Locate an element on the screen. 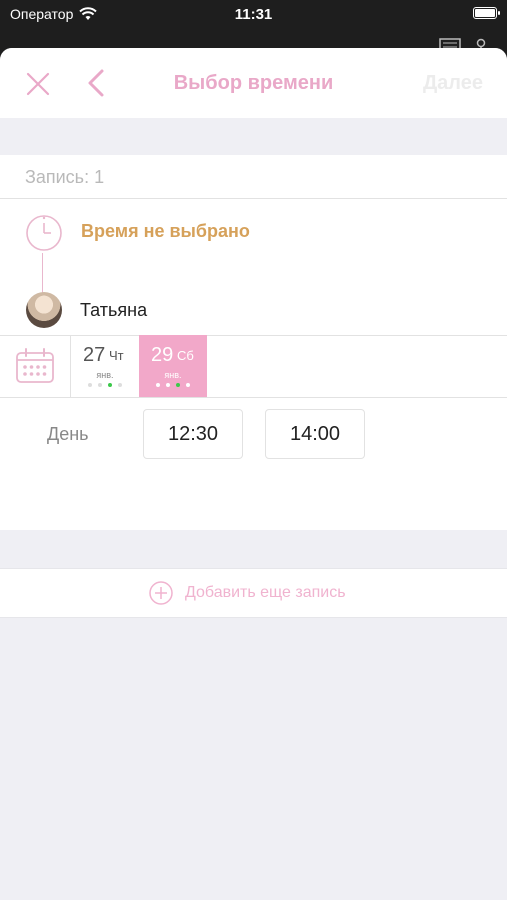 The image size is (507, 900). day-27: 27 Чт янв. is located at coordinates (105, 366).